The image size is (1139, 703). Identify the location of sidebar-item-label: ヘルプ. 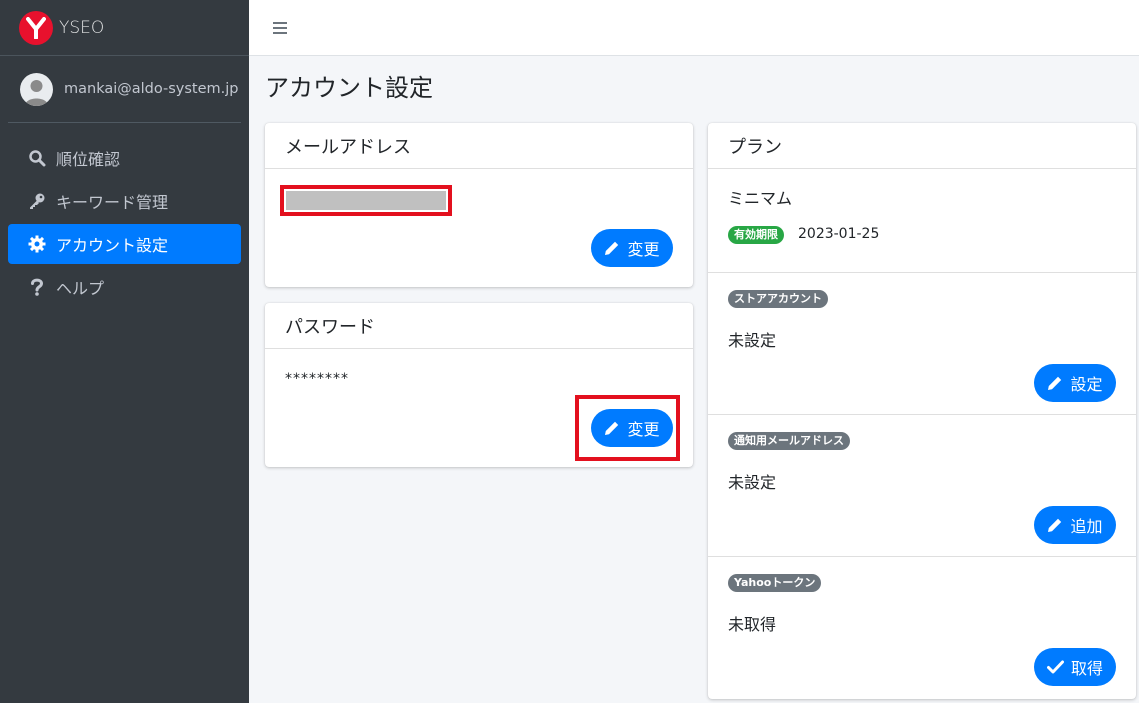
(80, 288).